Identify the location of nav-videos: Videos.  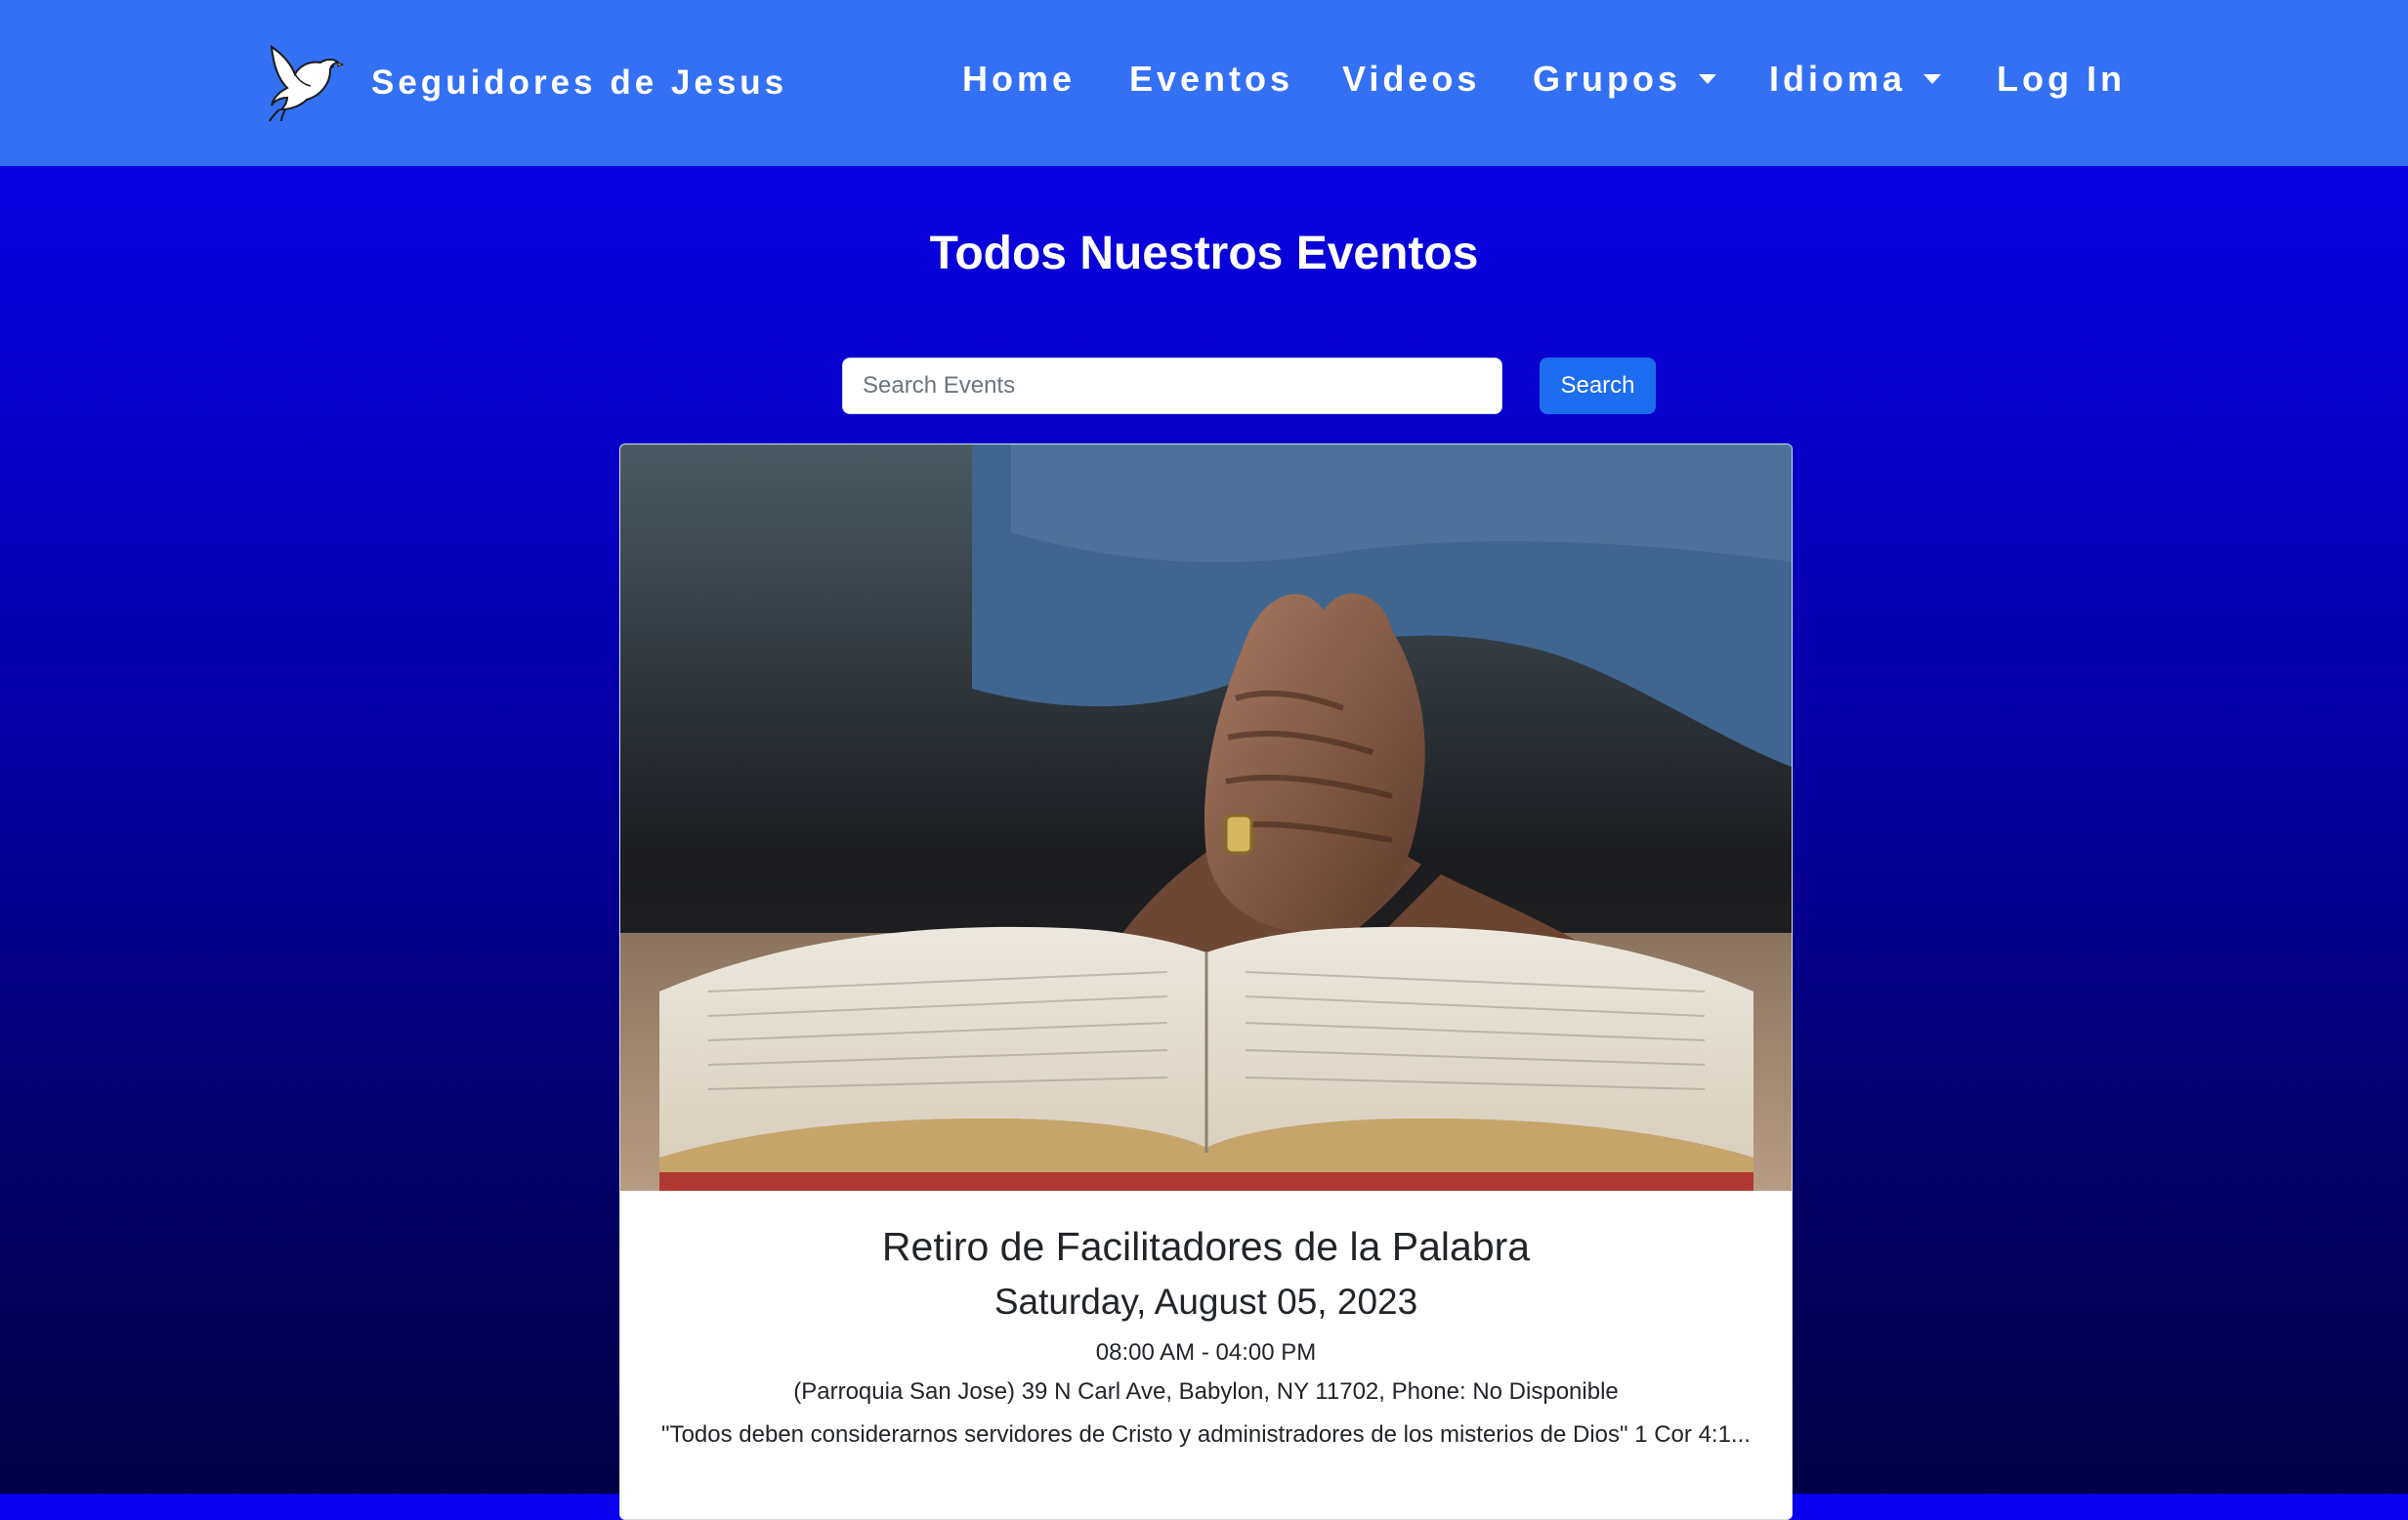
(1411, 79).